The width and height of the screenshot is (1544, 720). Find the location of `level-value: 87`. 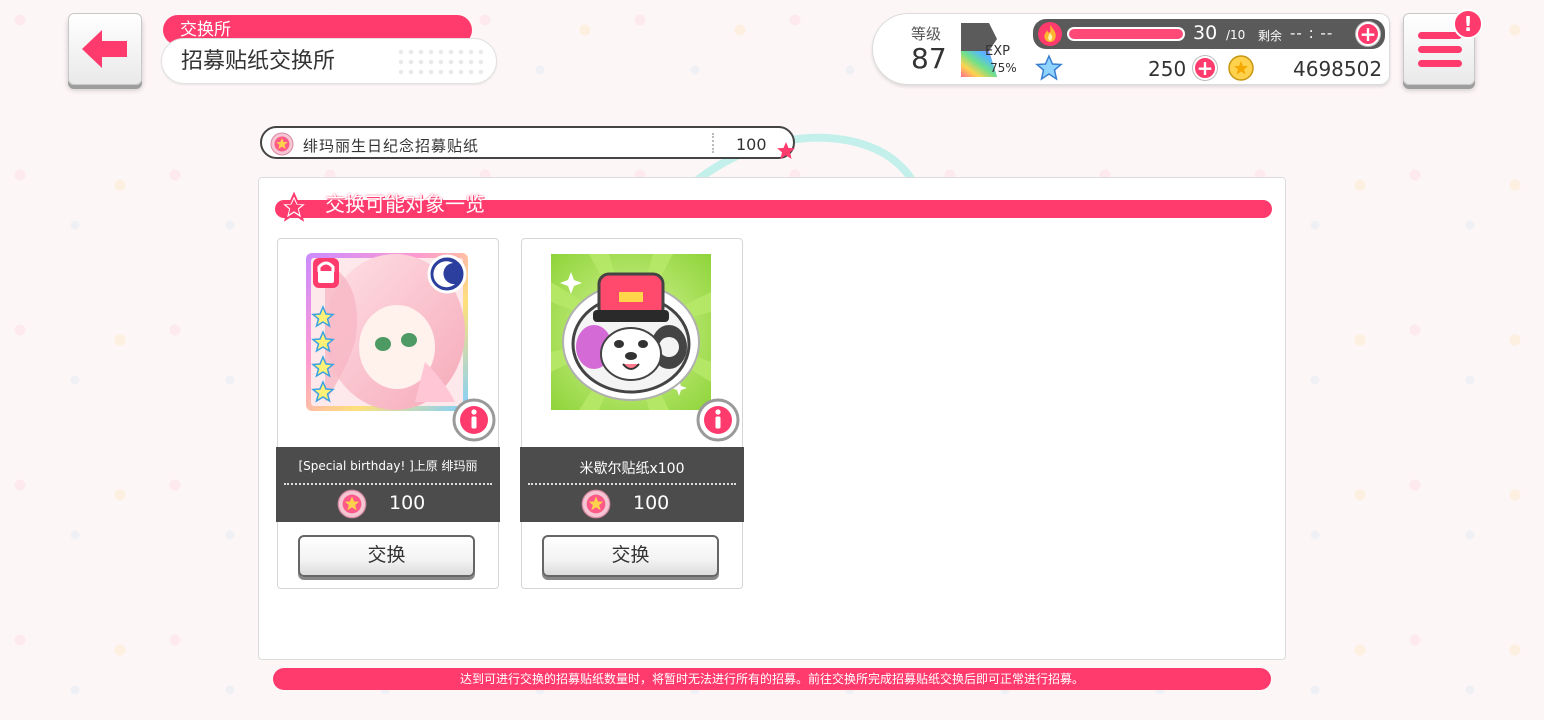

level-value: 87 is located at coordinates (929, 58).